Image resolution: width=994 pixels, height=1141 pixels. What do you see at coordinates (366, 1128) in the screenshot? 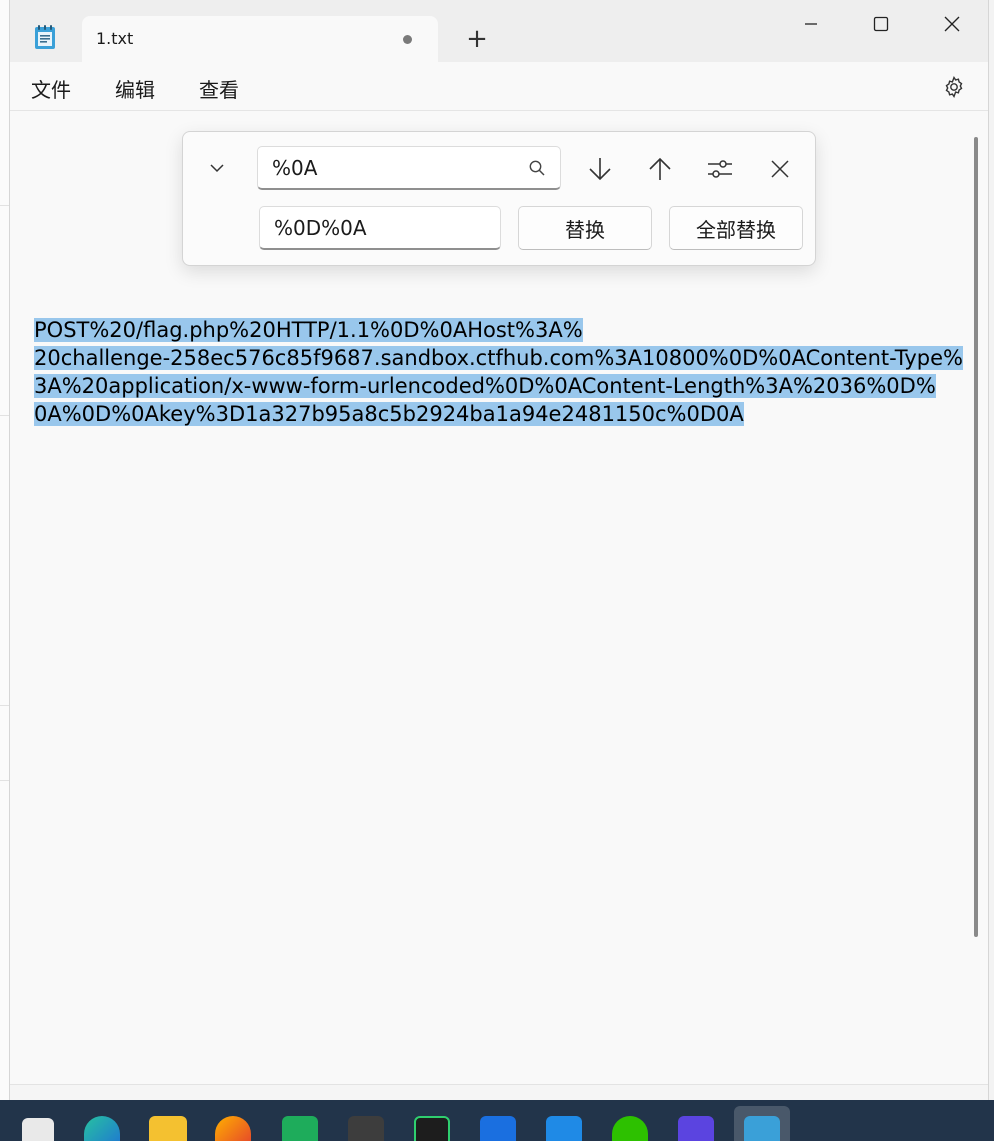
I see `sublime-text-icon` at bounding box center [366, 1128].